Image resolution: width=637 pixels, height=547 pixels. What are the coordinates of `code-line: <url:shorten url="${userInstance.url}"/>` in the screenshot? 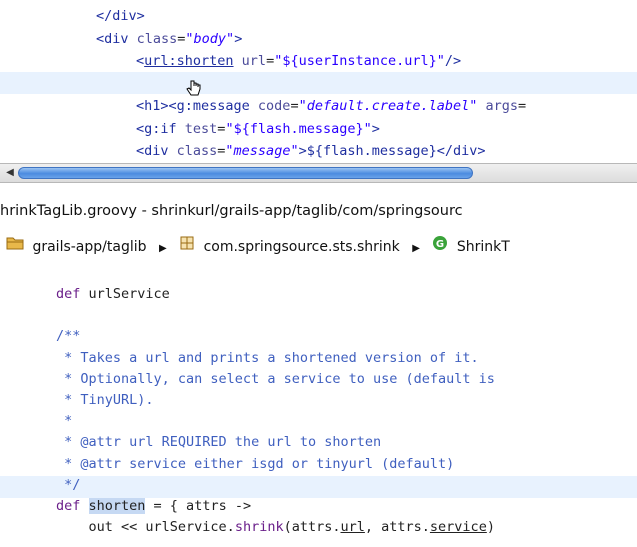 It's located at (298, 61).